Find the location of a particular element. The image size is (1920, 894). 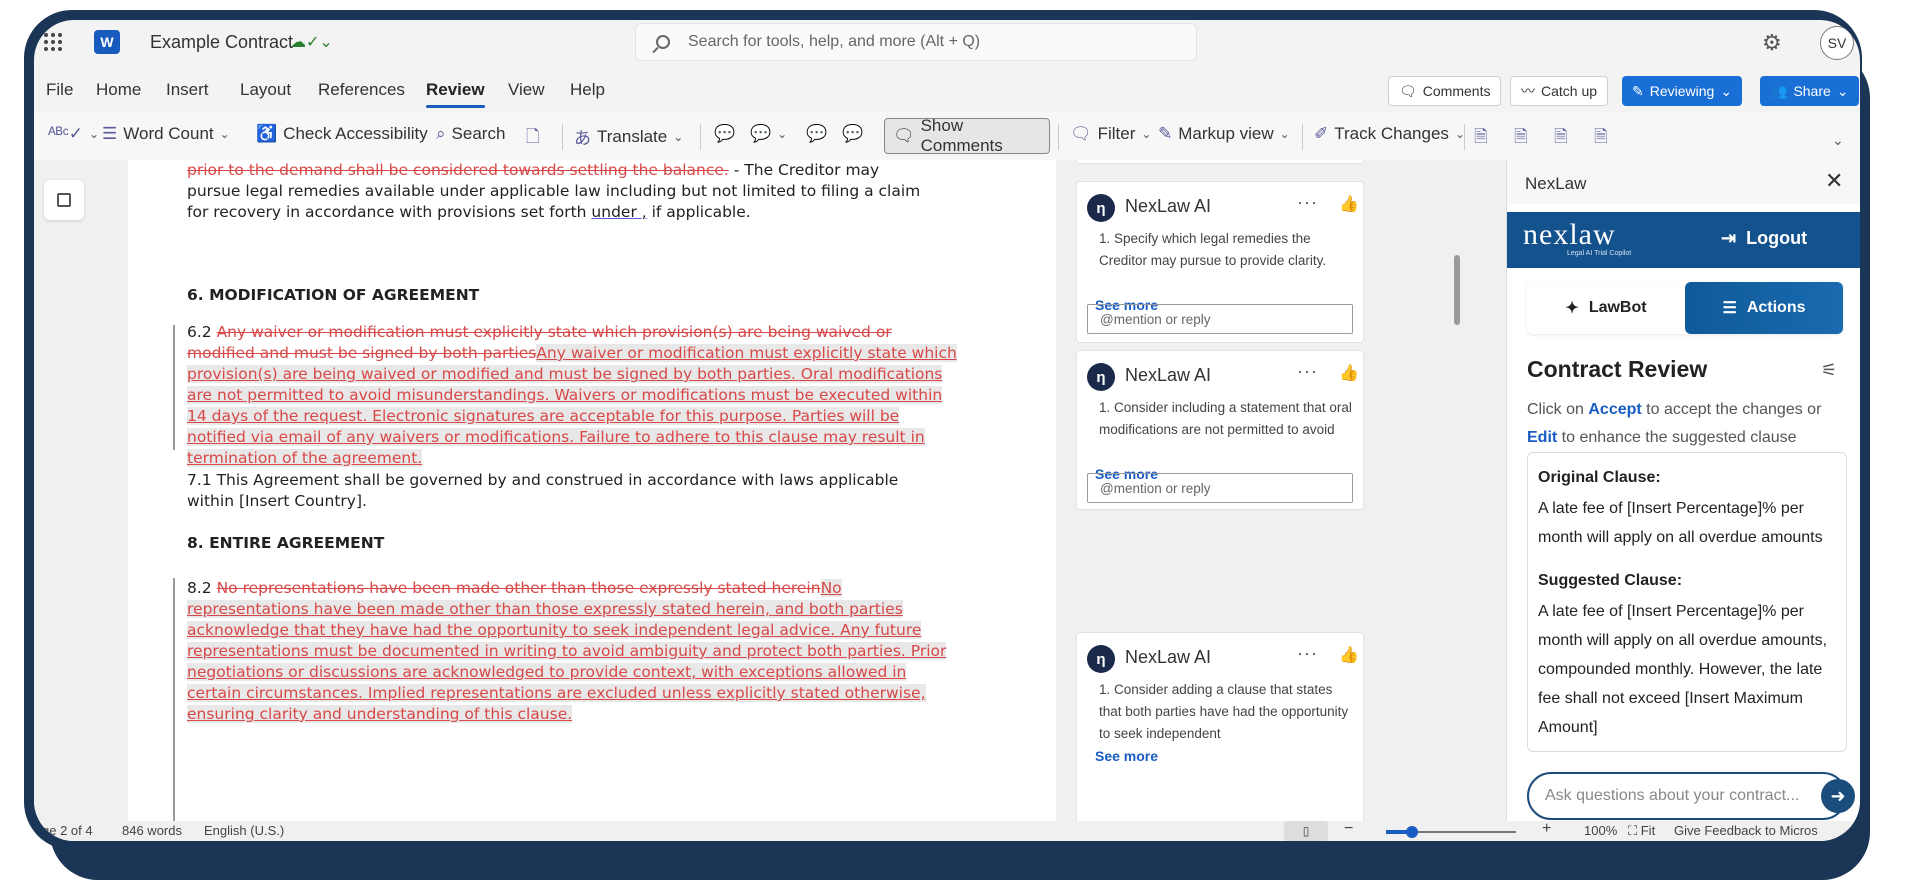

check-accessibility-button: ♿ Check Accessibility is located at coordinates (342, 134).